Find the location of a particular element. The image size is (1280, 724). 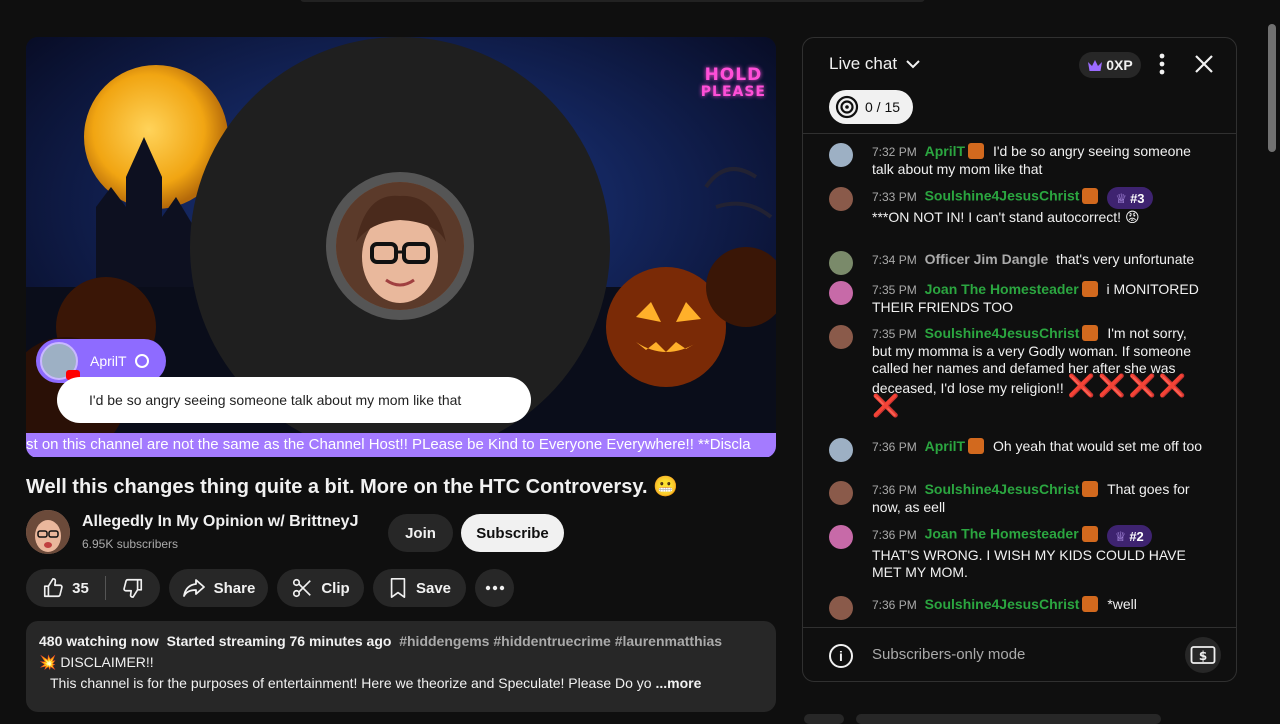

share-label: Share is located at coordinates (234, 588).